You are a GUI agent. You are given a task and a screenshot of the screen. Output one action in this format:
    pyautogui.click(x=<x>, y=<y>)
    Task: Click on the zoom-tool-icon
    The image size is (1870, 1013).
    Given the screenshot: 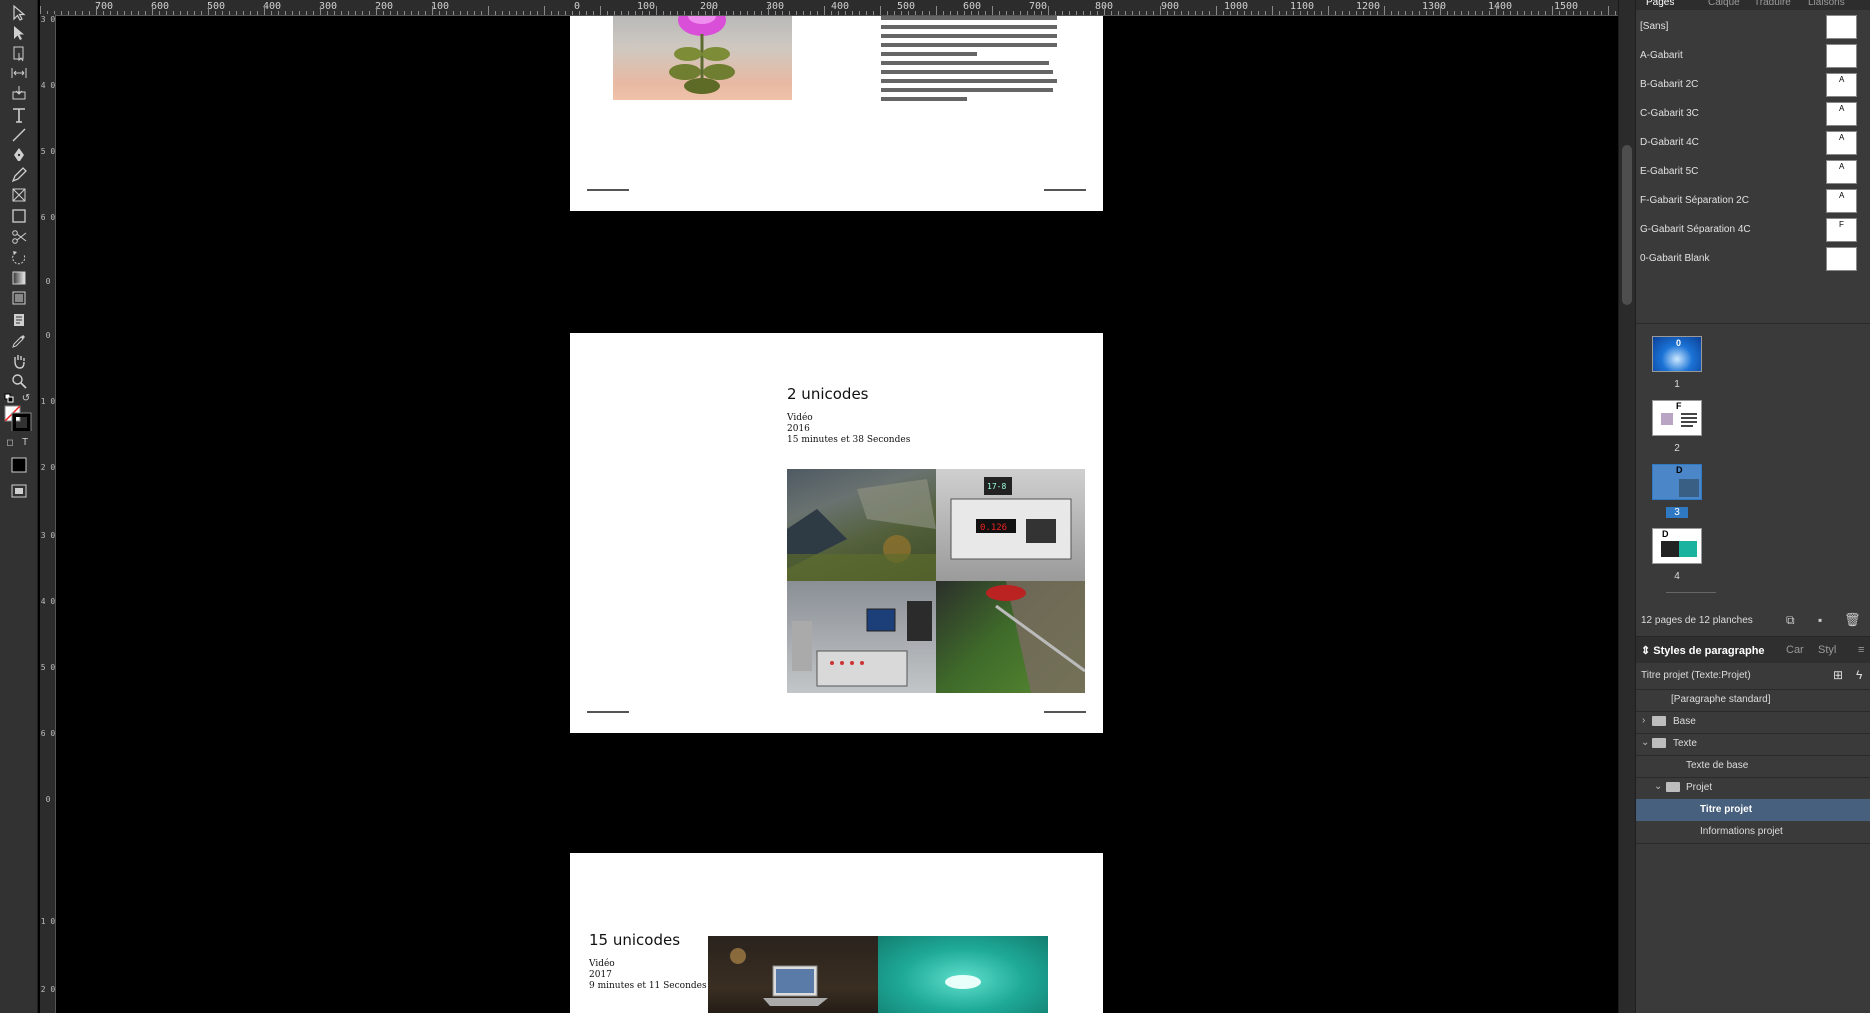 What is the action you would take?
    pyautogui.click(x=19, y=381)
    